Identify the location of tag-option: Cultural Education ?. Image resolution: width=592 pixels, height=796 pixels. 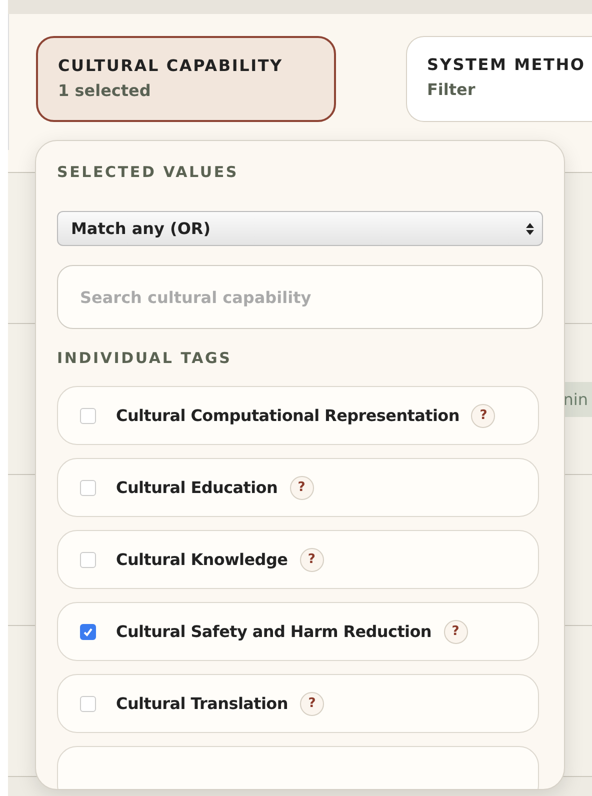
(298, 487).